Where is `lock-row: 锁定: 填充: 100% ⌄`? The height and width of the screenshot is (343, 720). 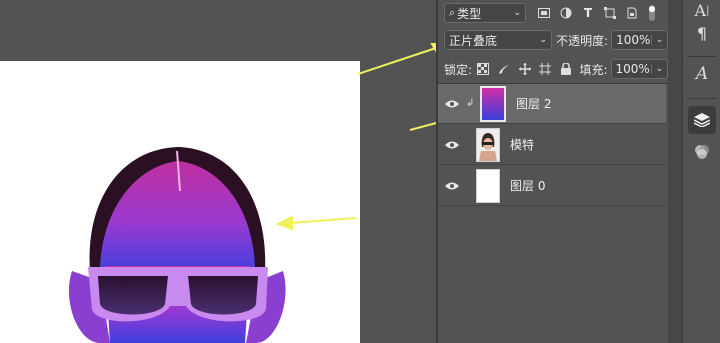
lock-row: 锁定: 填充: 100% ⌄ is located at coordinates (553, 69).